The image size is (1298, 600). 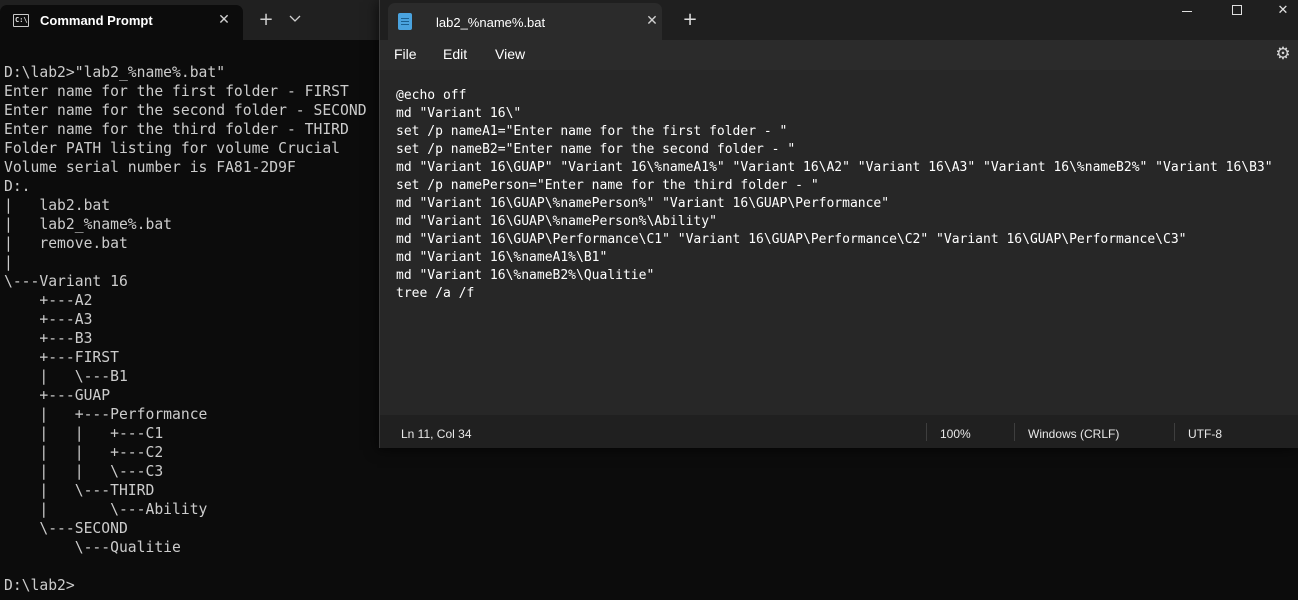 I want to click on maximize-button, so click(x=1237, y=11).